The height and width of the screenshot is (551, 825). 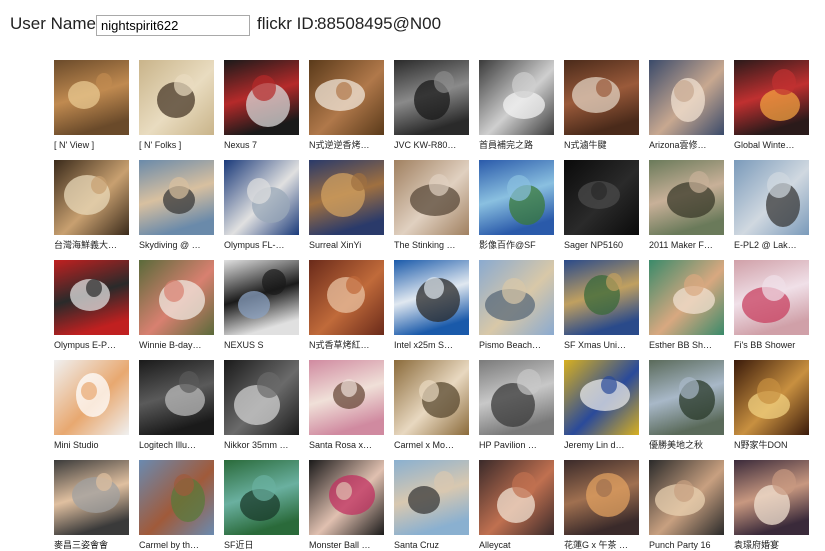 I want to click on photo-tile: 優勝美地之秋, so click(x=686, y=405).